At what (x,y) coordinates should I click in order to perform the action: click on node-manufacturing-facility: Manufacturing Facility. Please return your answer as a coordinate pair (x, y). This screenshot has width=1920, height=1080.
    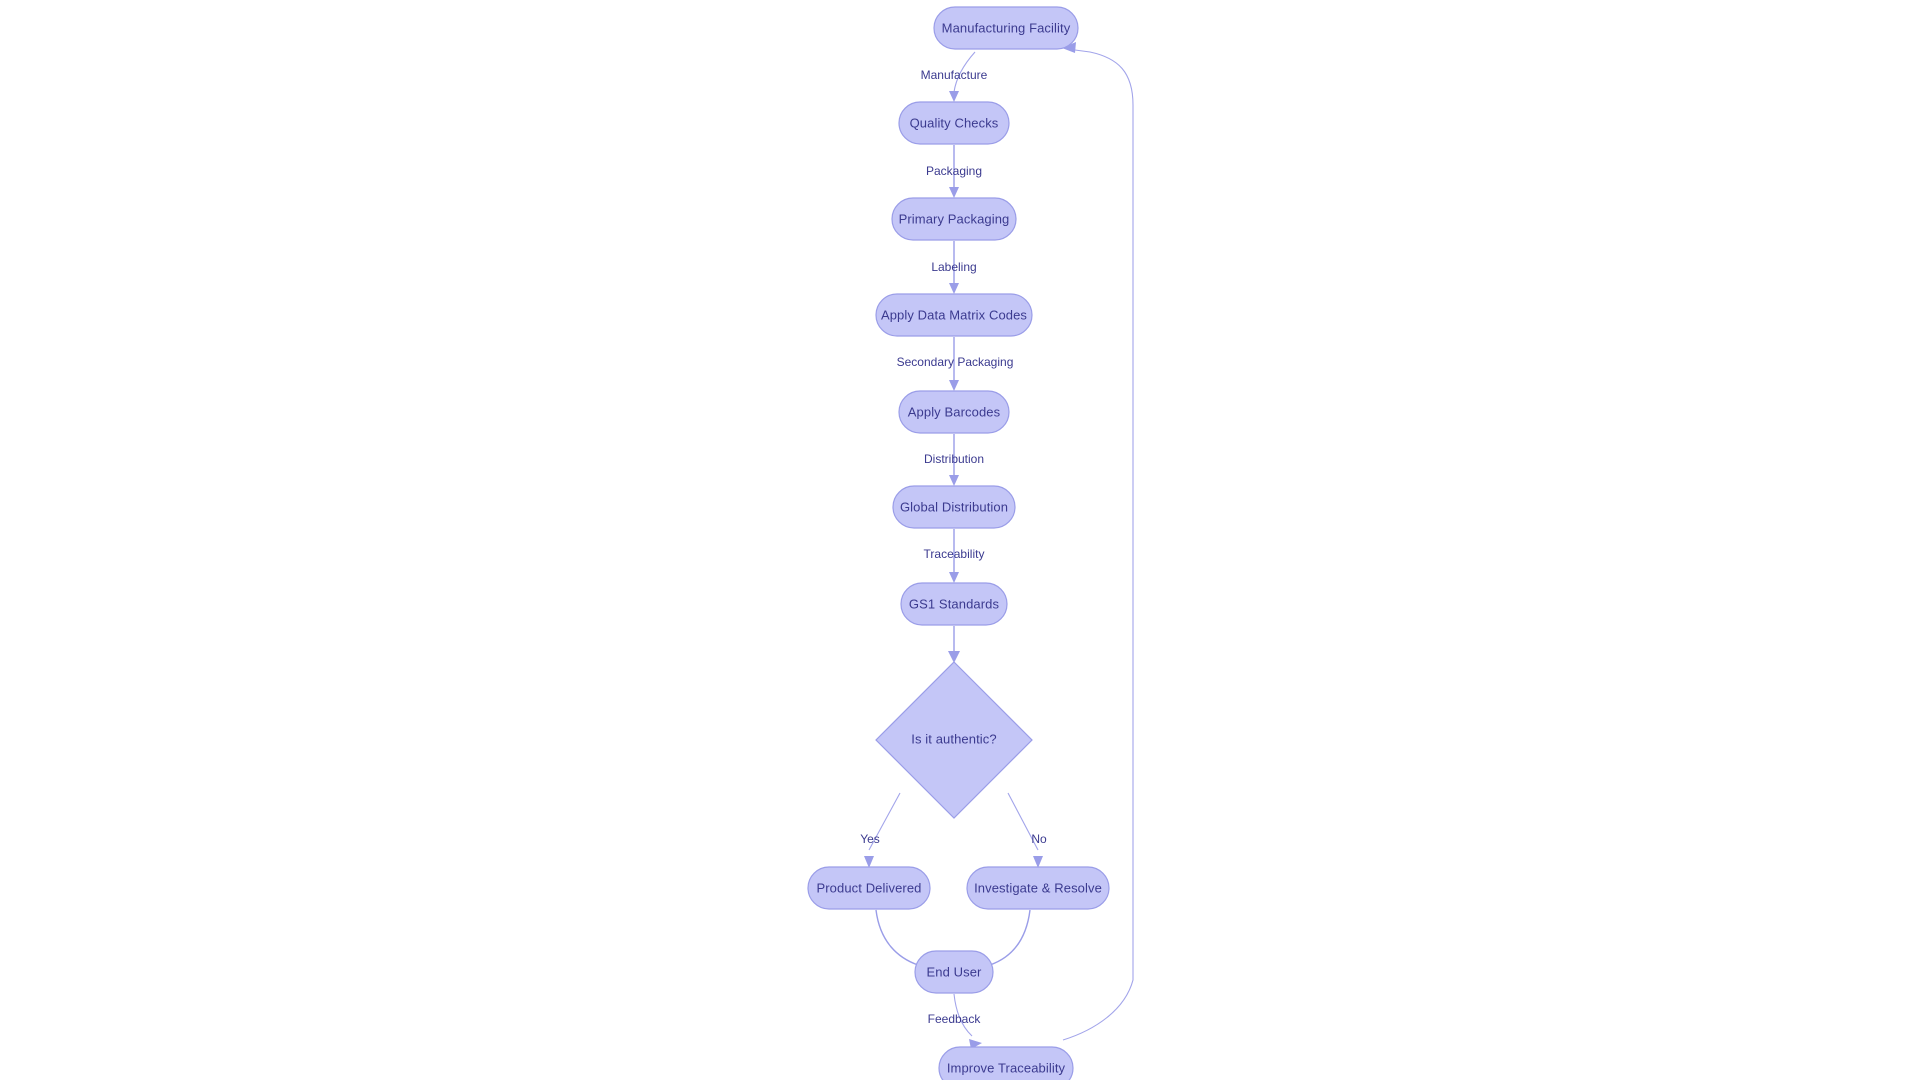
    Looking at the image, I should click on (1006, 28).